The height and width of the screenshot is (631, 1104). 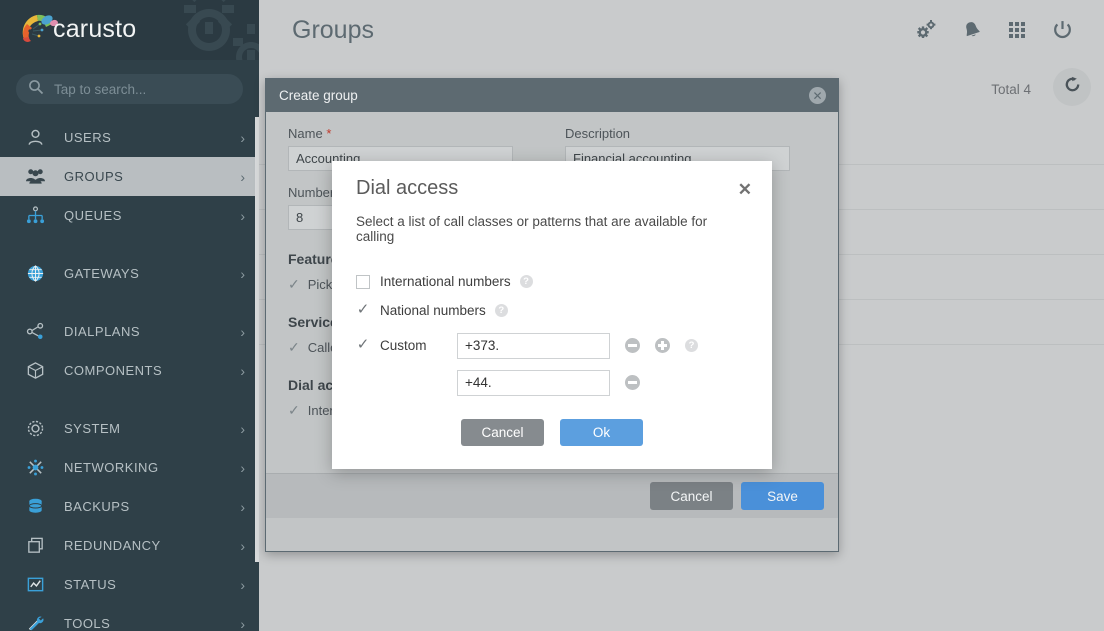 What do you see at coordinates (87, 623) in the screenshot?
I see `sidebar-item-label: TOOLS` at bounding box center [87, 623].